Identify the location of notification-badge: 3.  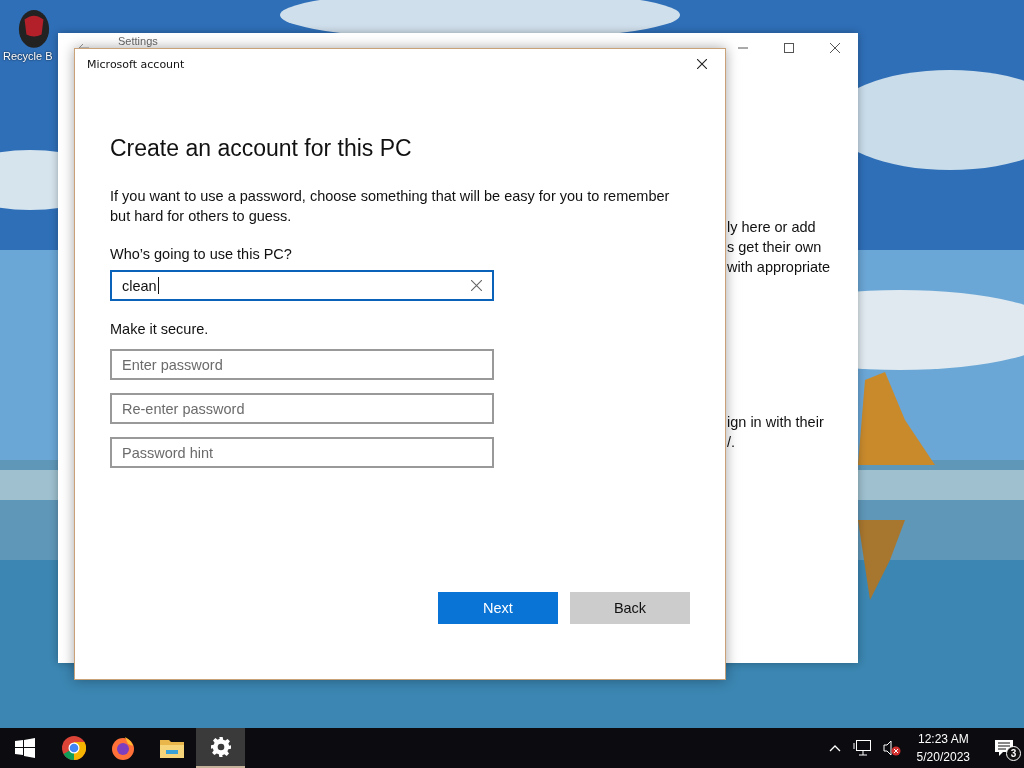
(1013, 753).